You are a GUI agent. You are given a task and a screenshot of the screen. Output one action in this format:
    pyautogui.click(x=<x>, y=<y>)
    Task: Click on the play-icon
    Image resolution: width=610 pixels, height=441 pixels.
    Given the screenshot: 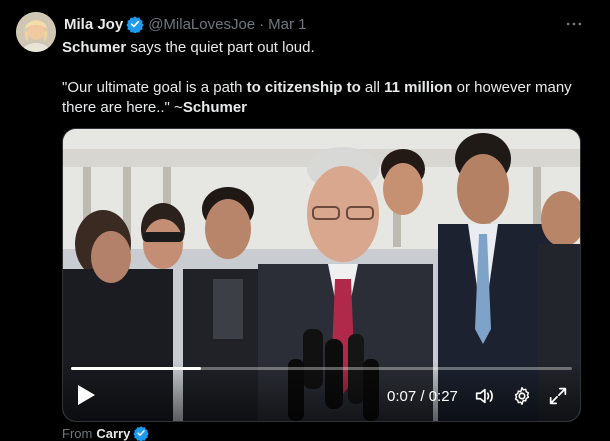 What is the action you would take?
    pyautogui.click(x=86, y=395)
    